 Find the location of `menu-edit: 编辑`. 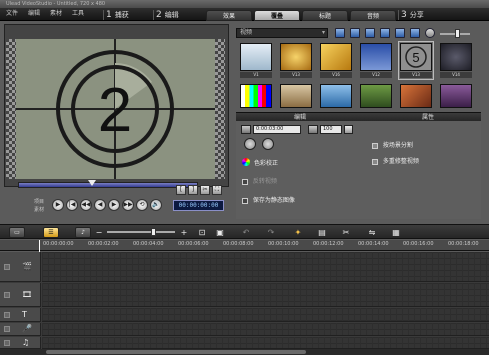

menu-edit: 编辑 is located at coordinates (34, 14).